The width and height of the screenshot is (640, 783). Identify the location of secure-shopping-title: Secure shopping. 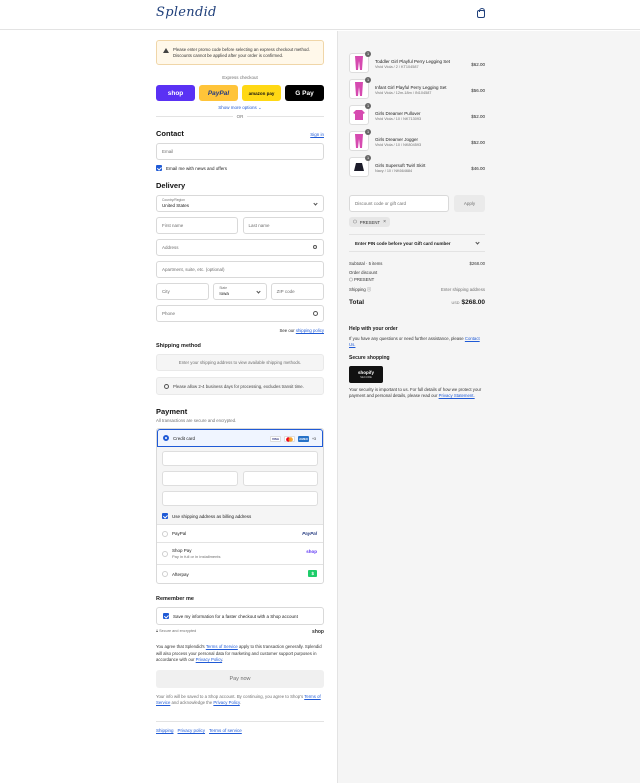
(369, 358).